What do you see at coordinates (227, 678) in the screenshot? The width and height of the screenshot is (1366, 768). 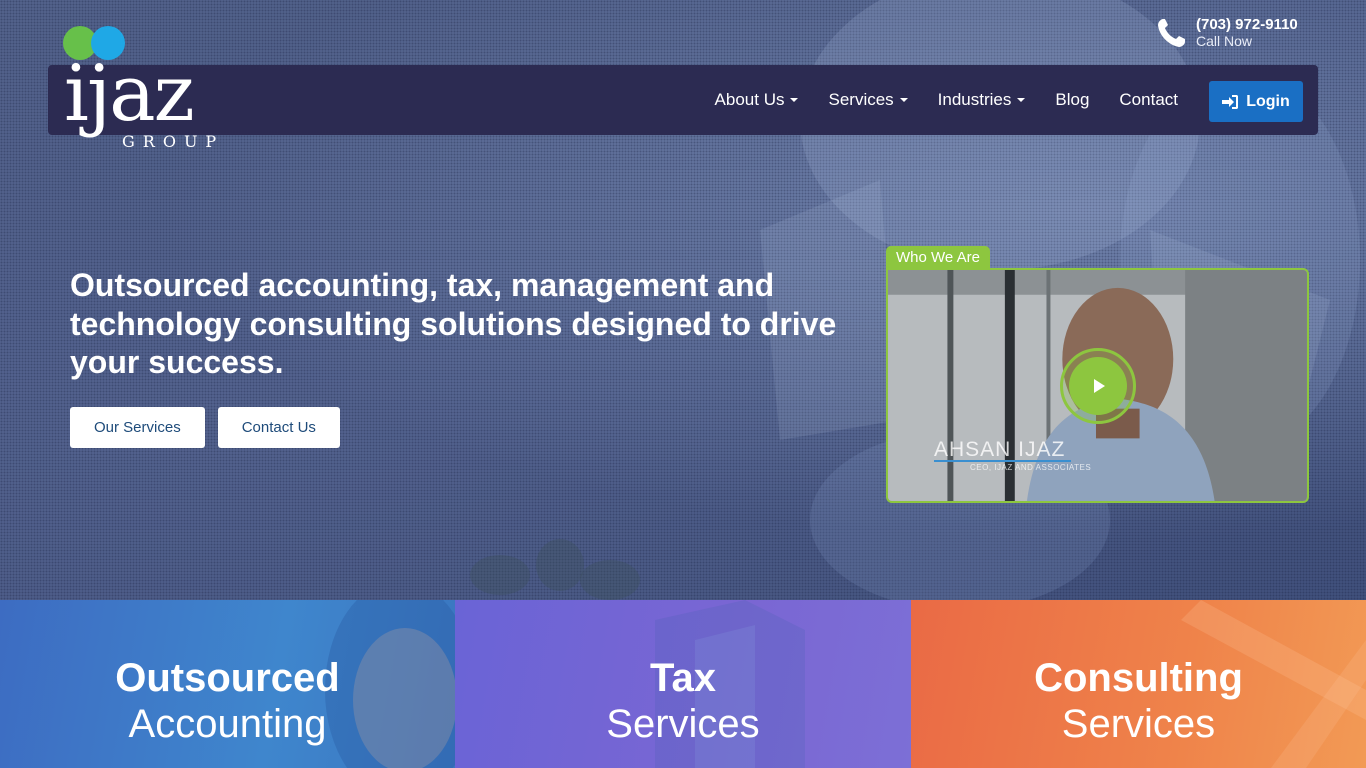 I see `panel-title: Outsourced` at bounding box center [227, 678].